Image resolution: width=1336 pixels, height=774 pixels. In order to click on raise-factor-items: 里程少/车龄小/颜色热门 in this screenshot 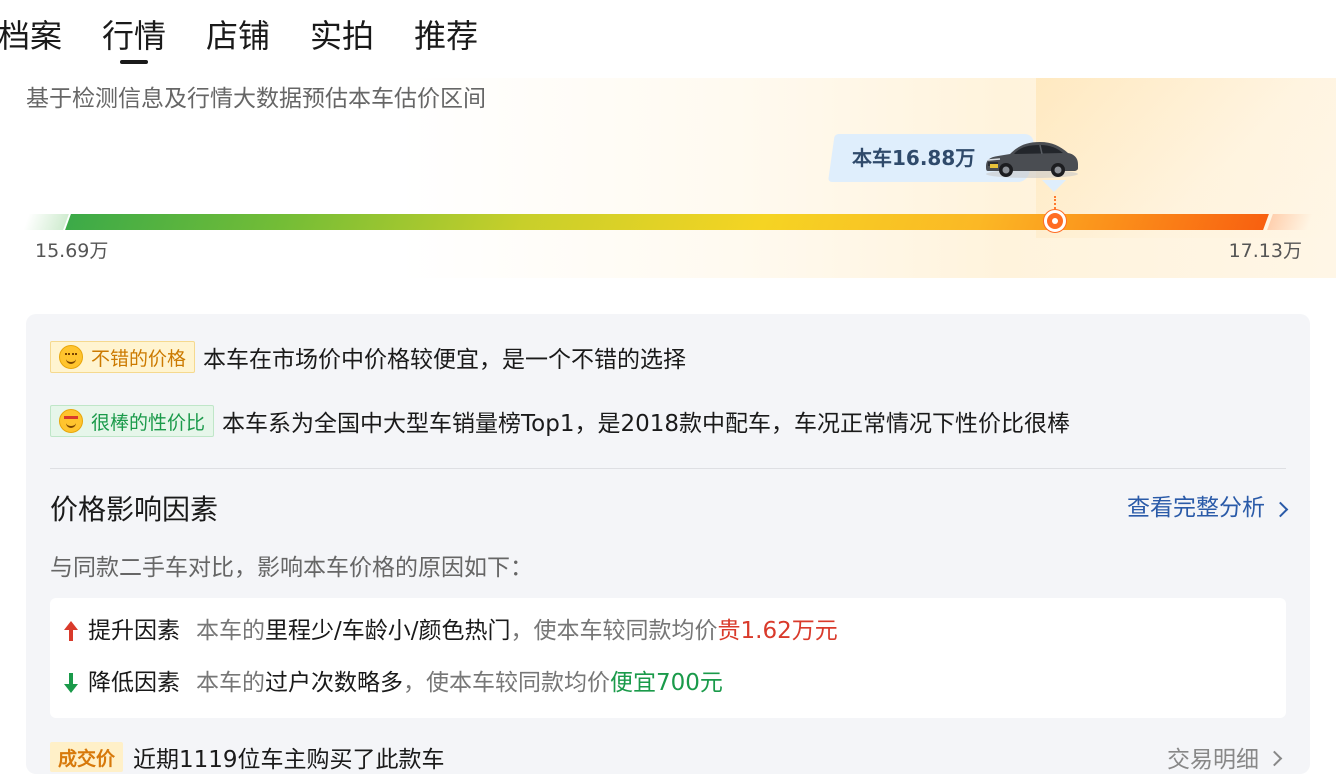, I will do `click(388, 631)`.